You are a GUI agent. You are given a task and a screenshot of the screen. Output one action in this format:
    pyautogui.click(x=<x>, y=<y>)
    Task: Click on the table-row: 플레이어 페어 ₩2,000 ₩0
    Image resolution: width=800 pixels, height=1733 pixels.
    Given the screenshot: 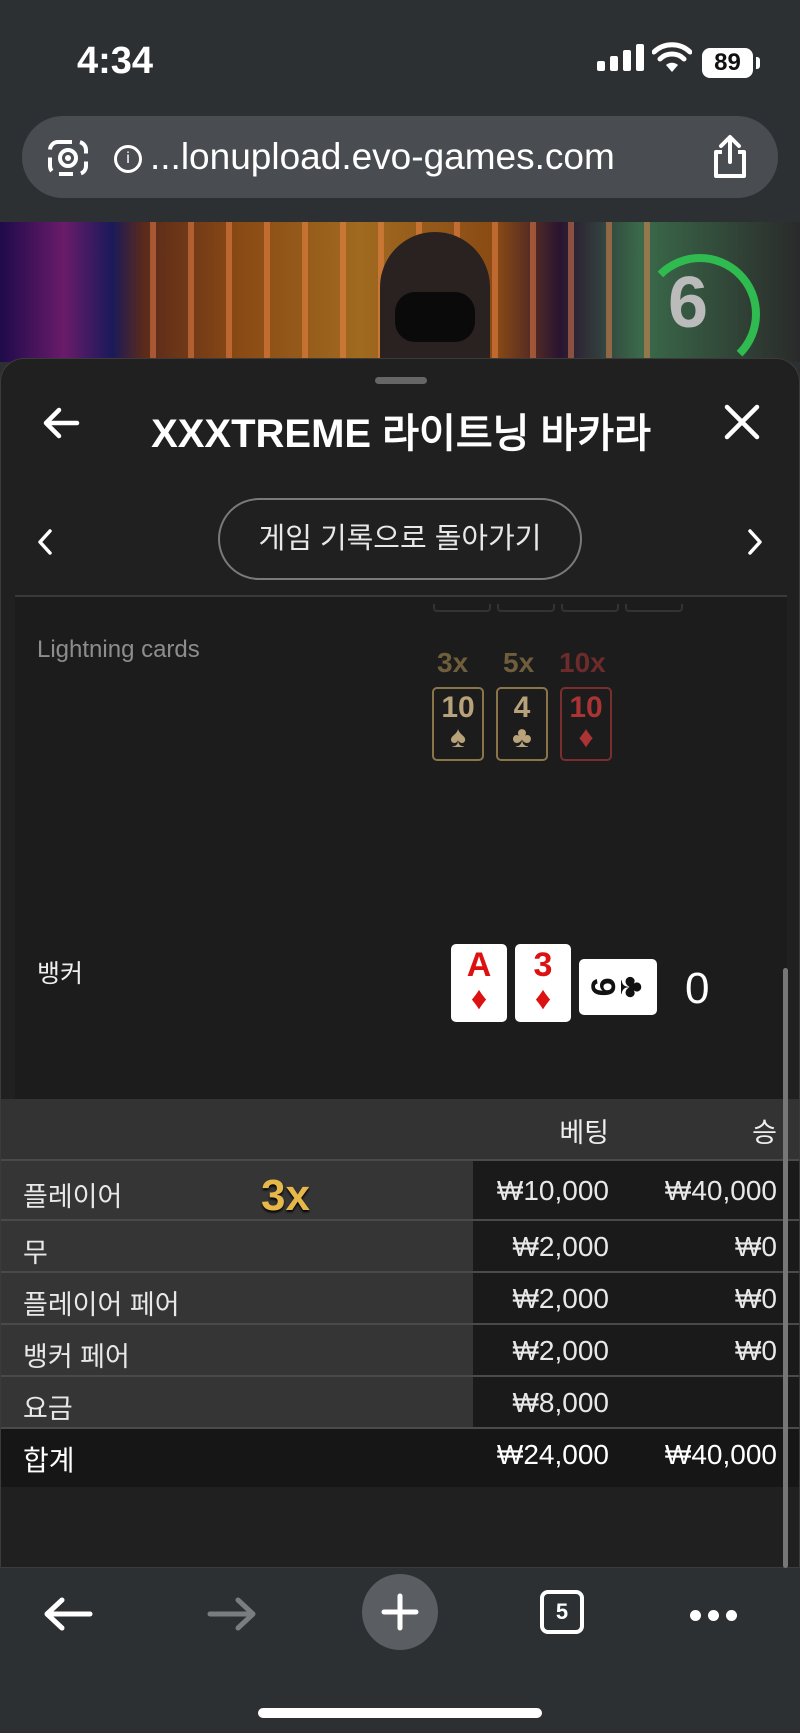 What is the action you would take?
    pyautogui.click(x=400, y=1297)
    